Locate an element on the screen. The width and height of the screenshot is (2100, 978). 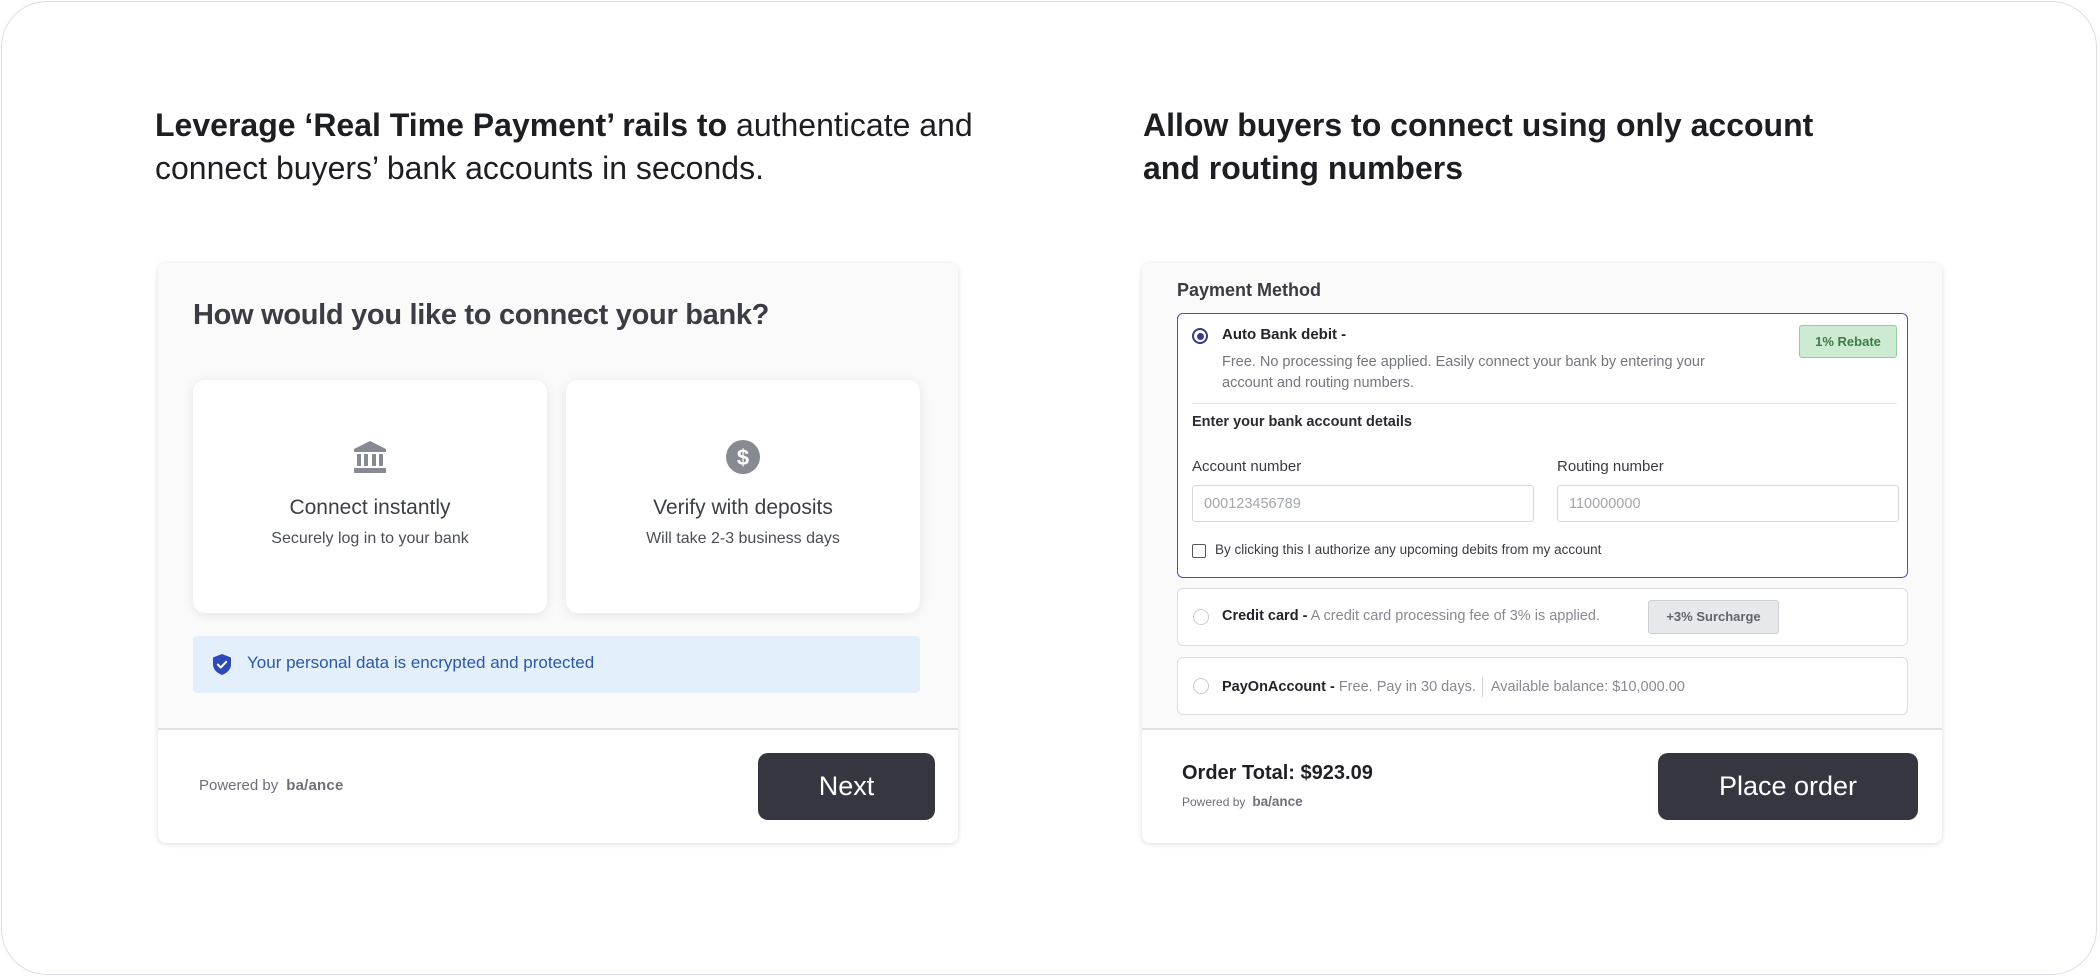
option-title: Verify with deposits is located at coordinates (743, 507).